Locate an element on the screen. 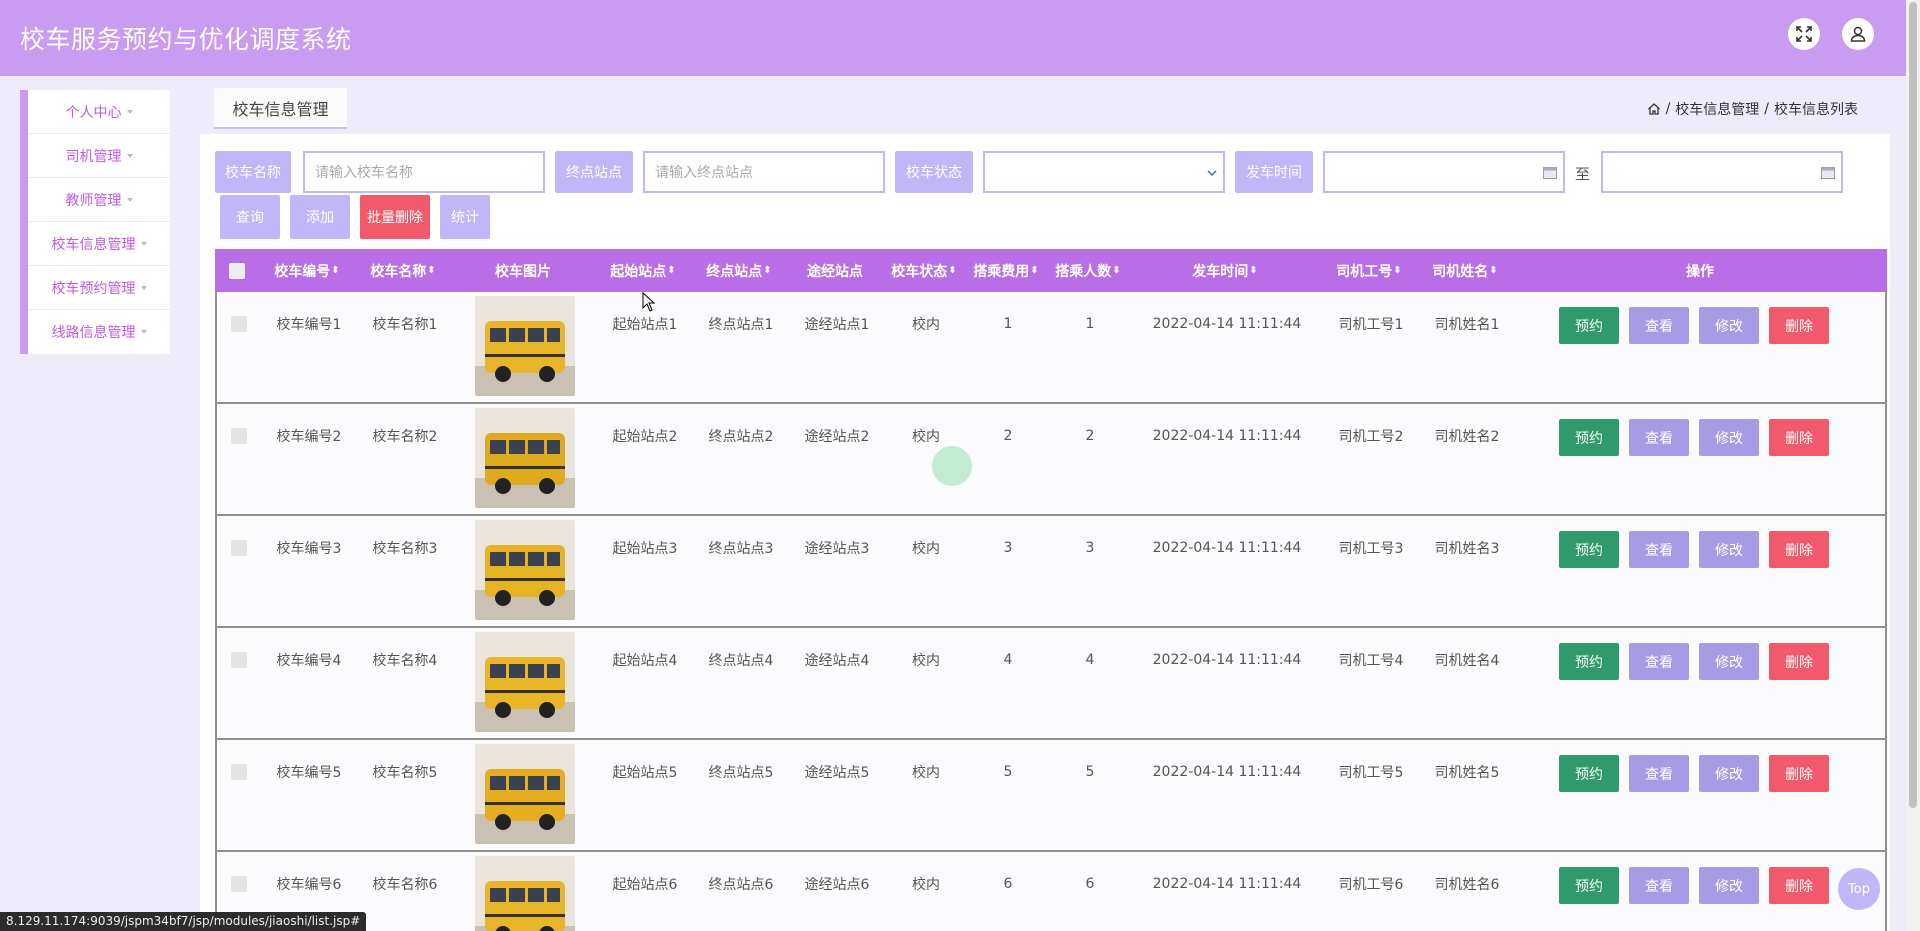 Image resolution: width=1920 pixels, height=931 pixels. sidebar-item-drivers: 司机管理 is located at coordinates (99, 156).